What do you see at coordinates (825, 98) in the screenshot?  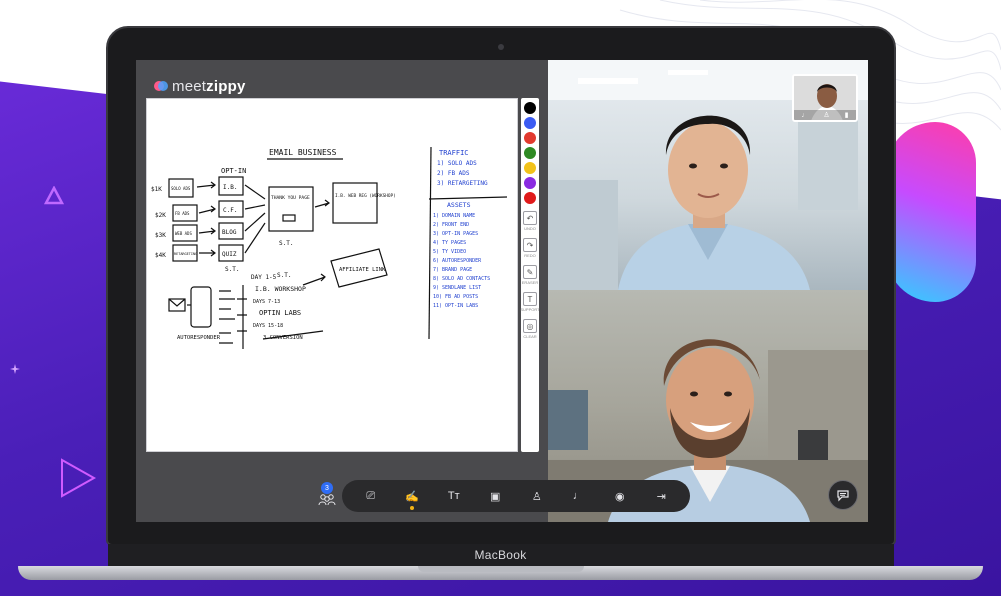 I see `self-view-thumbnail: ♩ ♙ ▮` at bounding box center [825, 98].